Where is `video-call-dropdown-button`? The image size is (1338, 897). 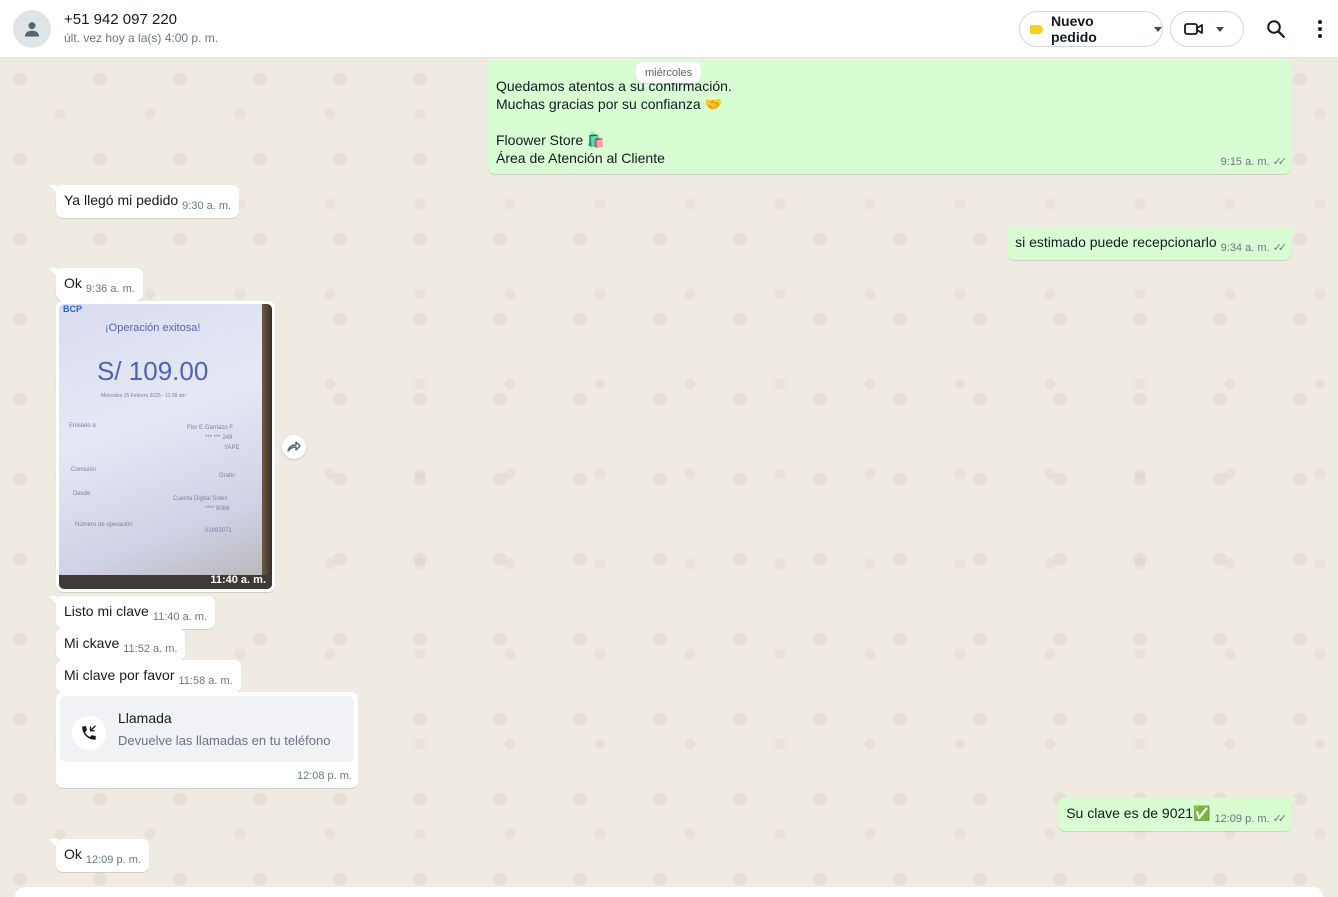 video-call-dropdown-button is located at coordinates (1207, 29).